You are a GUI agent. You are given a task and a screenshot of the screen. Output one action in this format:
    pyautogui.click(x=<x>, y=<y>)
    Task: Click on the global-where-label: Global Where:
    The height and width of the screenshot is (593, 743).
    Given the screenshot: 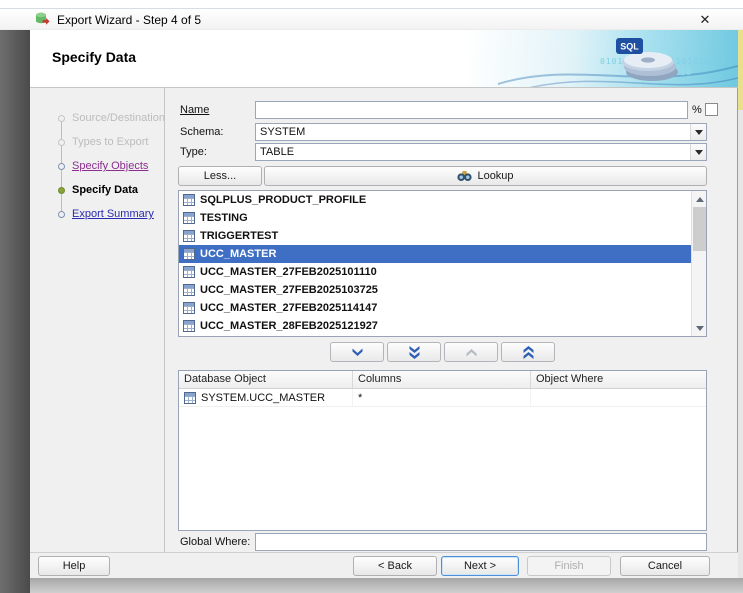 What is the action you would take?
    pyautogui.click(x=215, y=542)
    